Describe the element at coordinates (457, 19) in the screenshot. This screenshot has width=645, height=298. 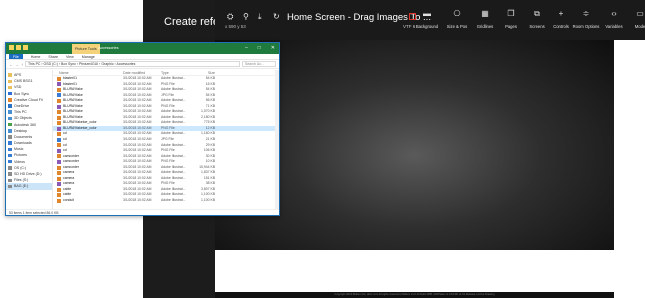
I see `tool-size-pos: ⎔ Size & Pos` at that location.